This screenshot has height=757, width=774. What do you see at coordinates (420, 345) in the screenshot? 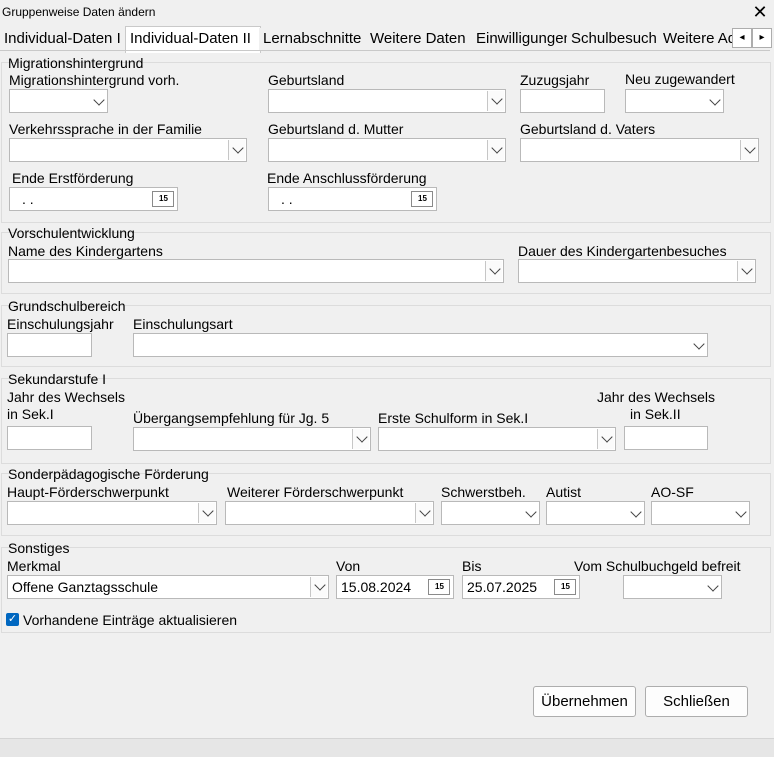
I see `einschulungsart-select` at bounding box center [420, 345].